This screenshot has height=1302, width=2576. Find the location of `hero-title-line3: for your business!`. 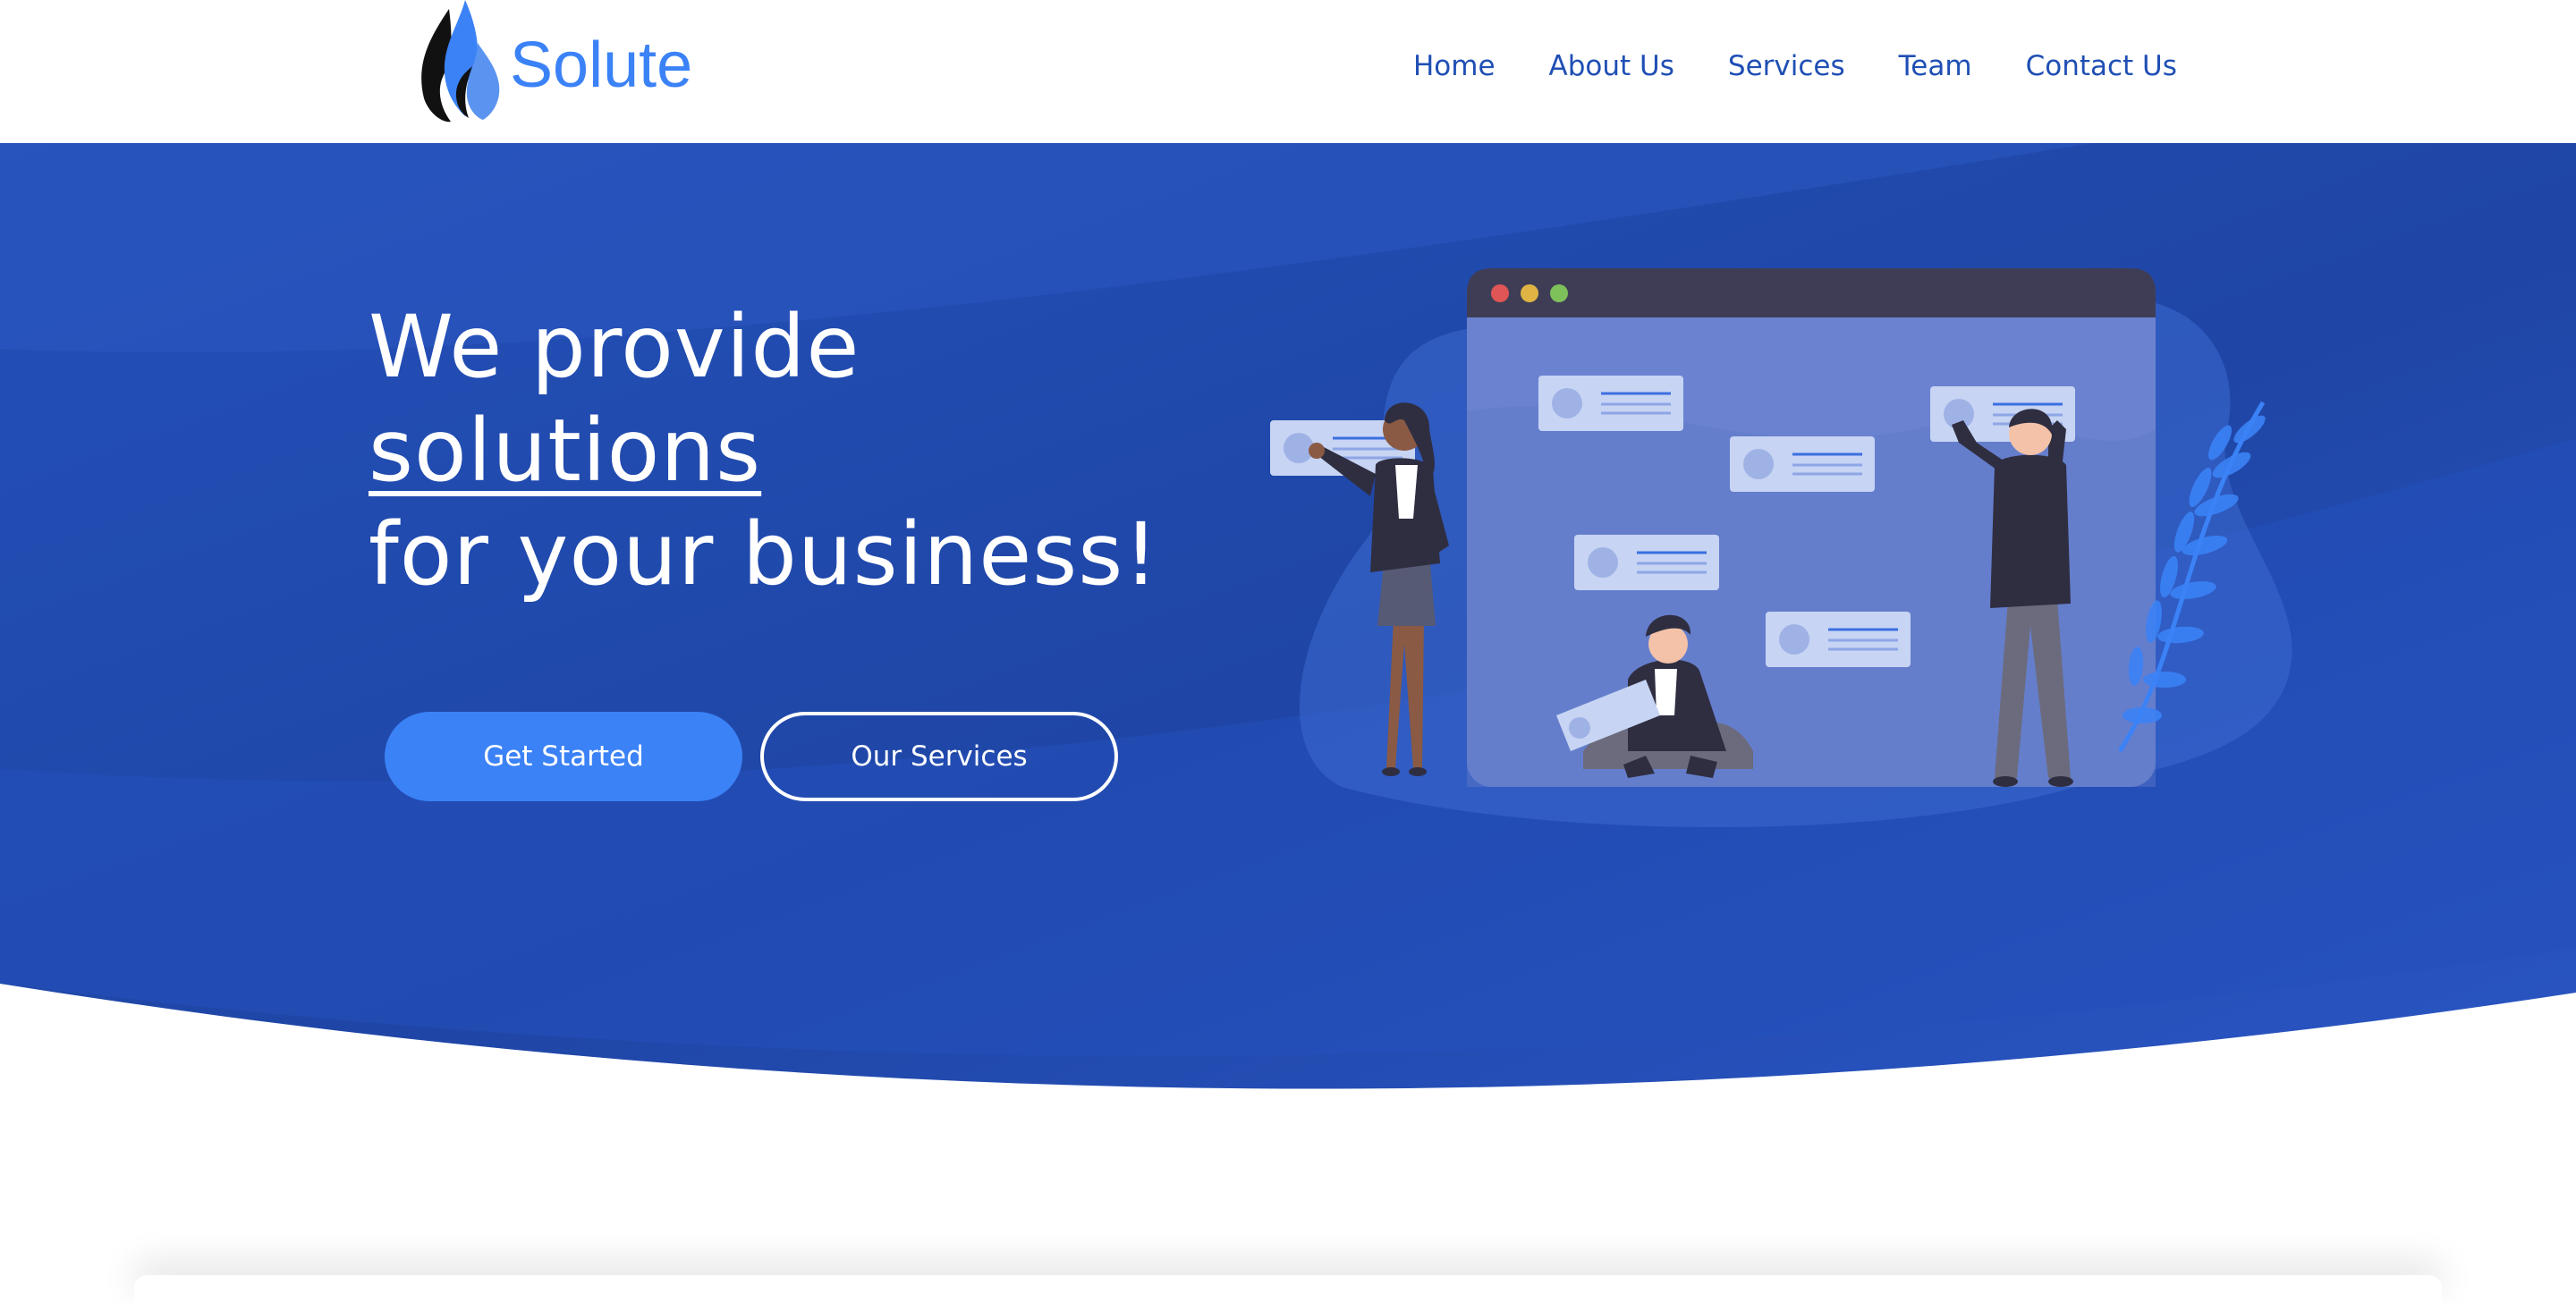

hero-title-line3: for your business! is located at coordinates (764, 554).